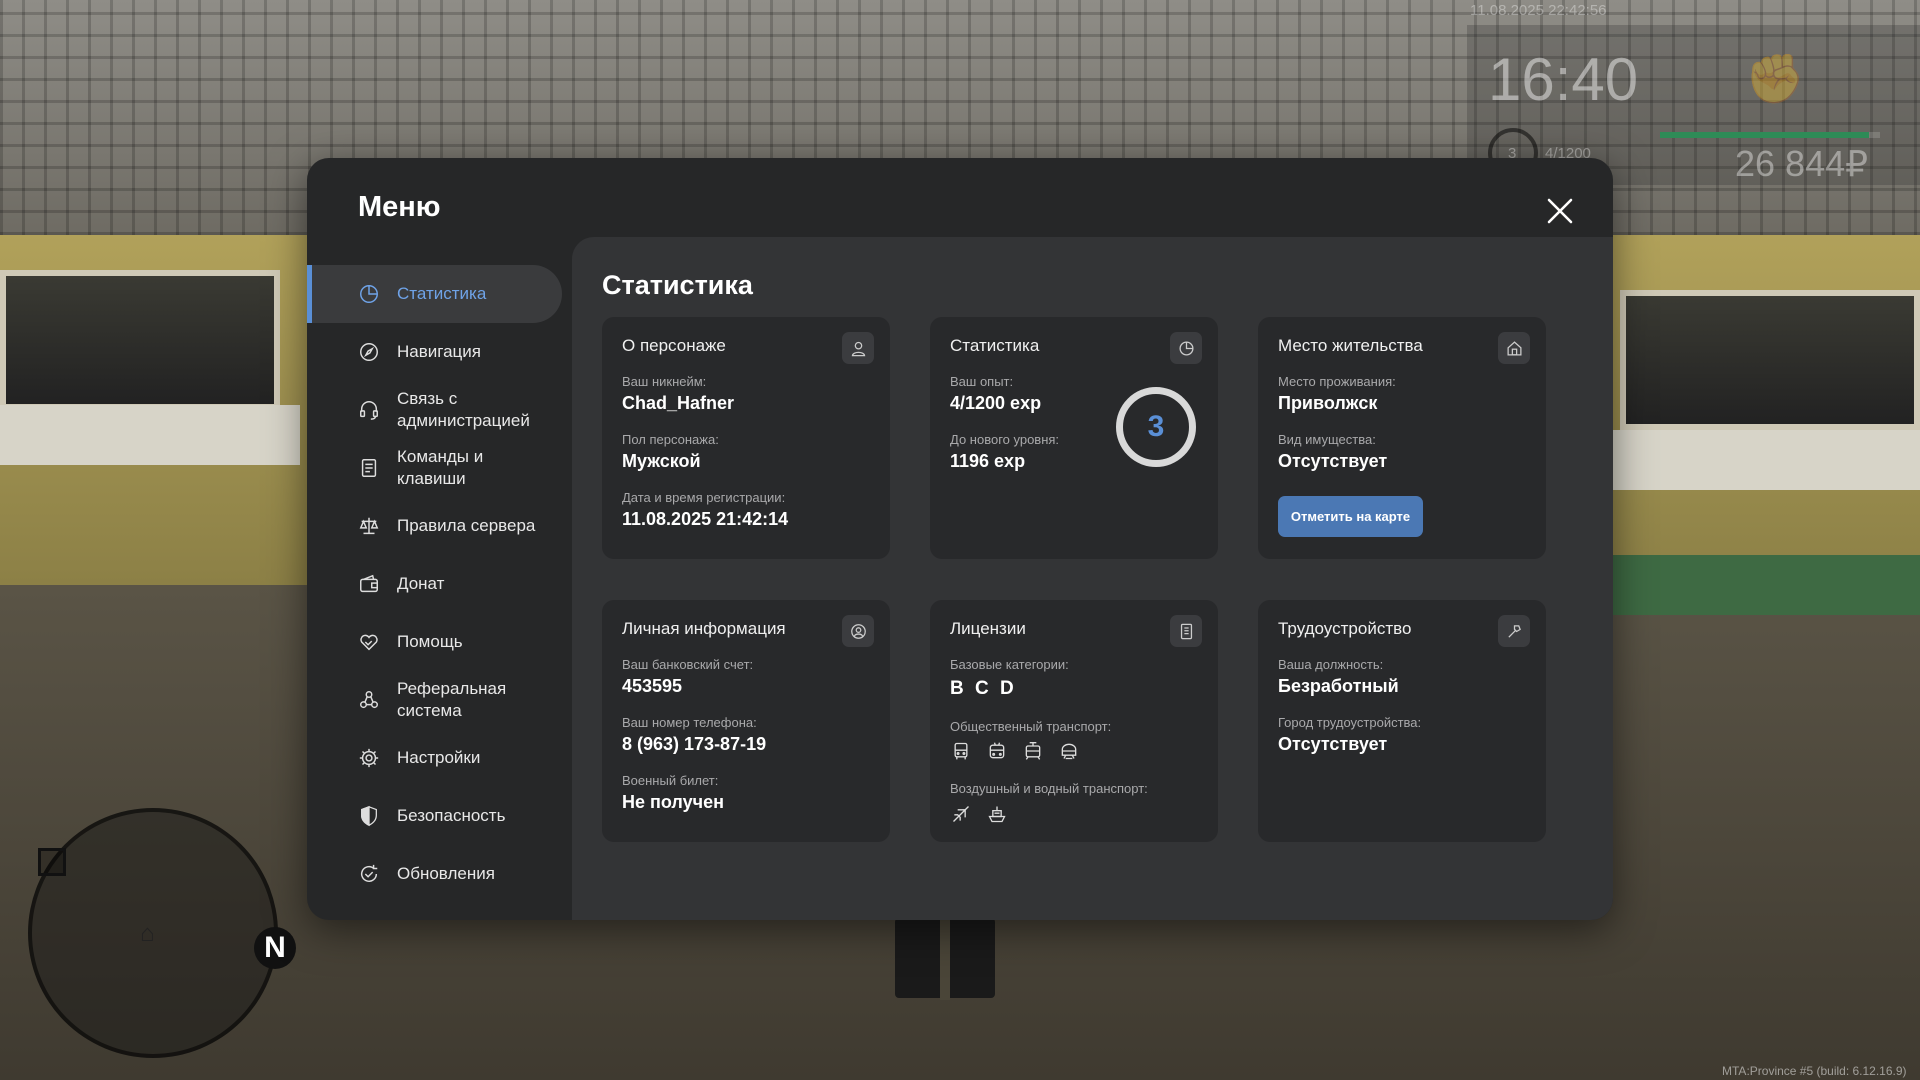  I want to click on license-icon, so click(1186, 631).